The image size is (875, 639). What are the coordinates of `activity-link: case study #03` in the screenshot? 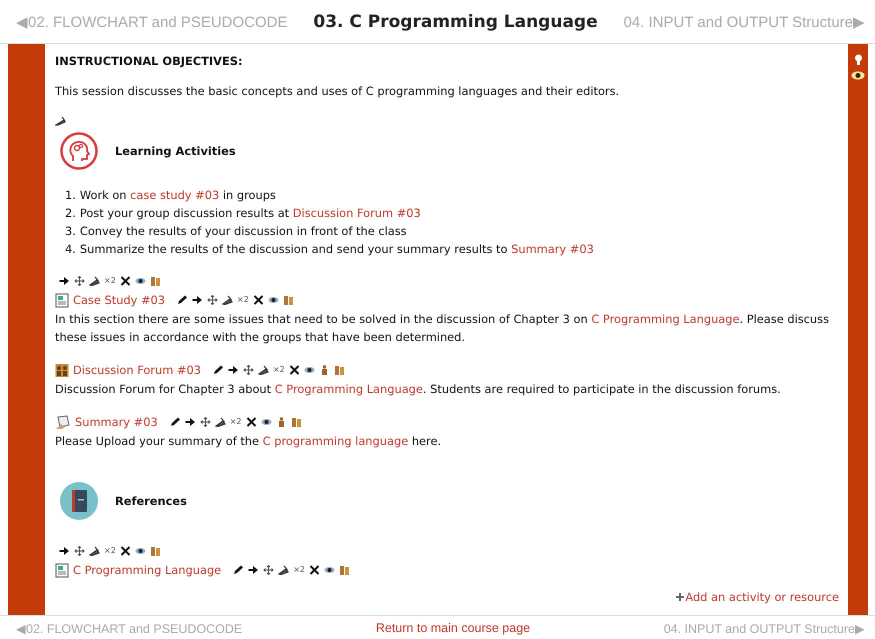 It's located at (175, 195).